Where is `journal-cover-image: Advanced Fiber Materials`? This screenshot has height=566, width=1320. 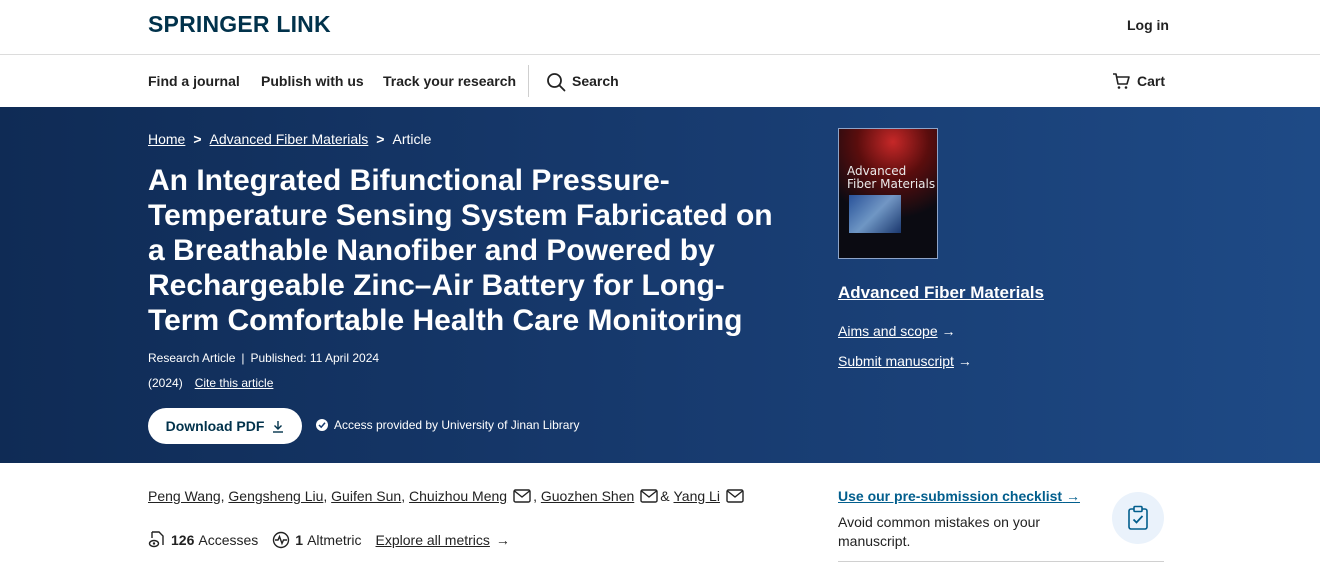 journal-cover-image: Advanced Fiber Materials is located at coordinates (888, 193).